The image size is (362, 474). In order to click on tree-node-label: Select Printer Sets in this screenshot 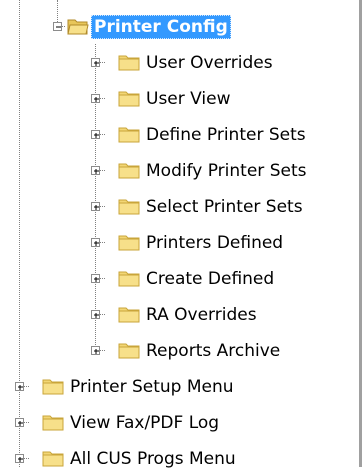, I will do `click(224, 207)`.